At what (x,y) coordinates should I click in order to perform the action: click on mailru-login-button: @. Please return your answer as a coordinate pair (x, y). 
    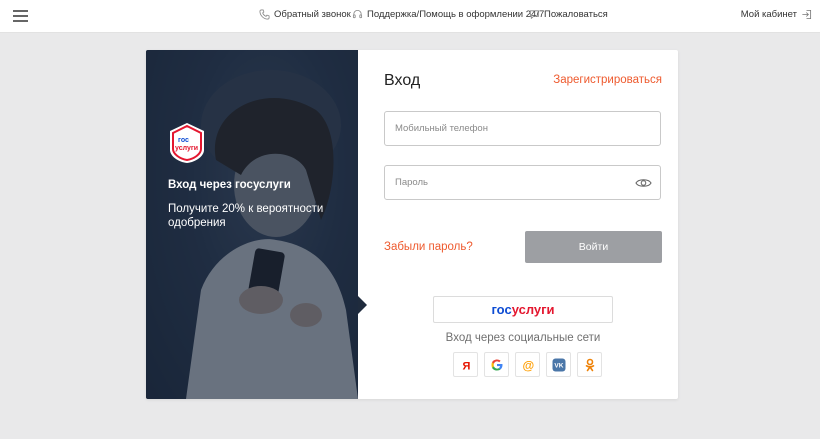
    Looking at the image, I should click on (527, 364).